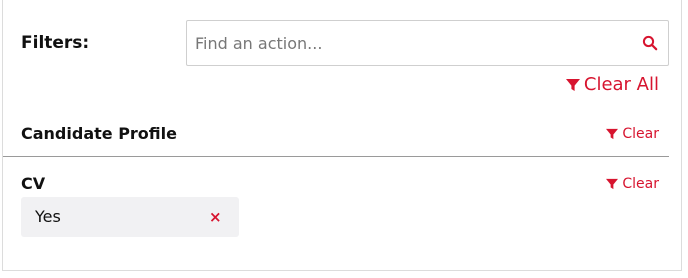 The width and height of the screenshot is (688, 278). Describe the element at coordinates (48, 216) in the screenshot. I see `chip-label: Yes` at that location.